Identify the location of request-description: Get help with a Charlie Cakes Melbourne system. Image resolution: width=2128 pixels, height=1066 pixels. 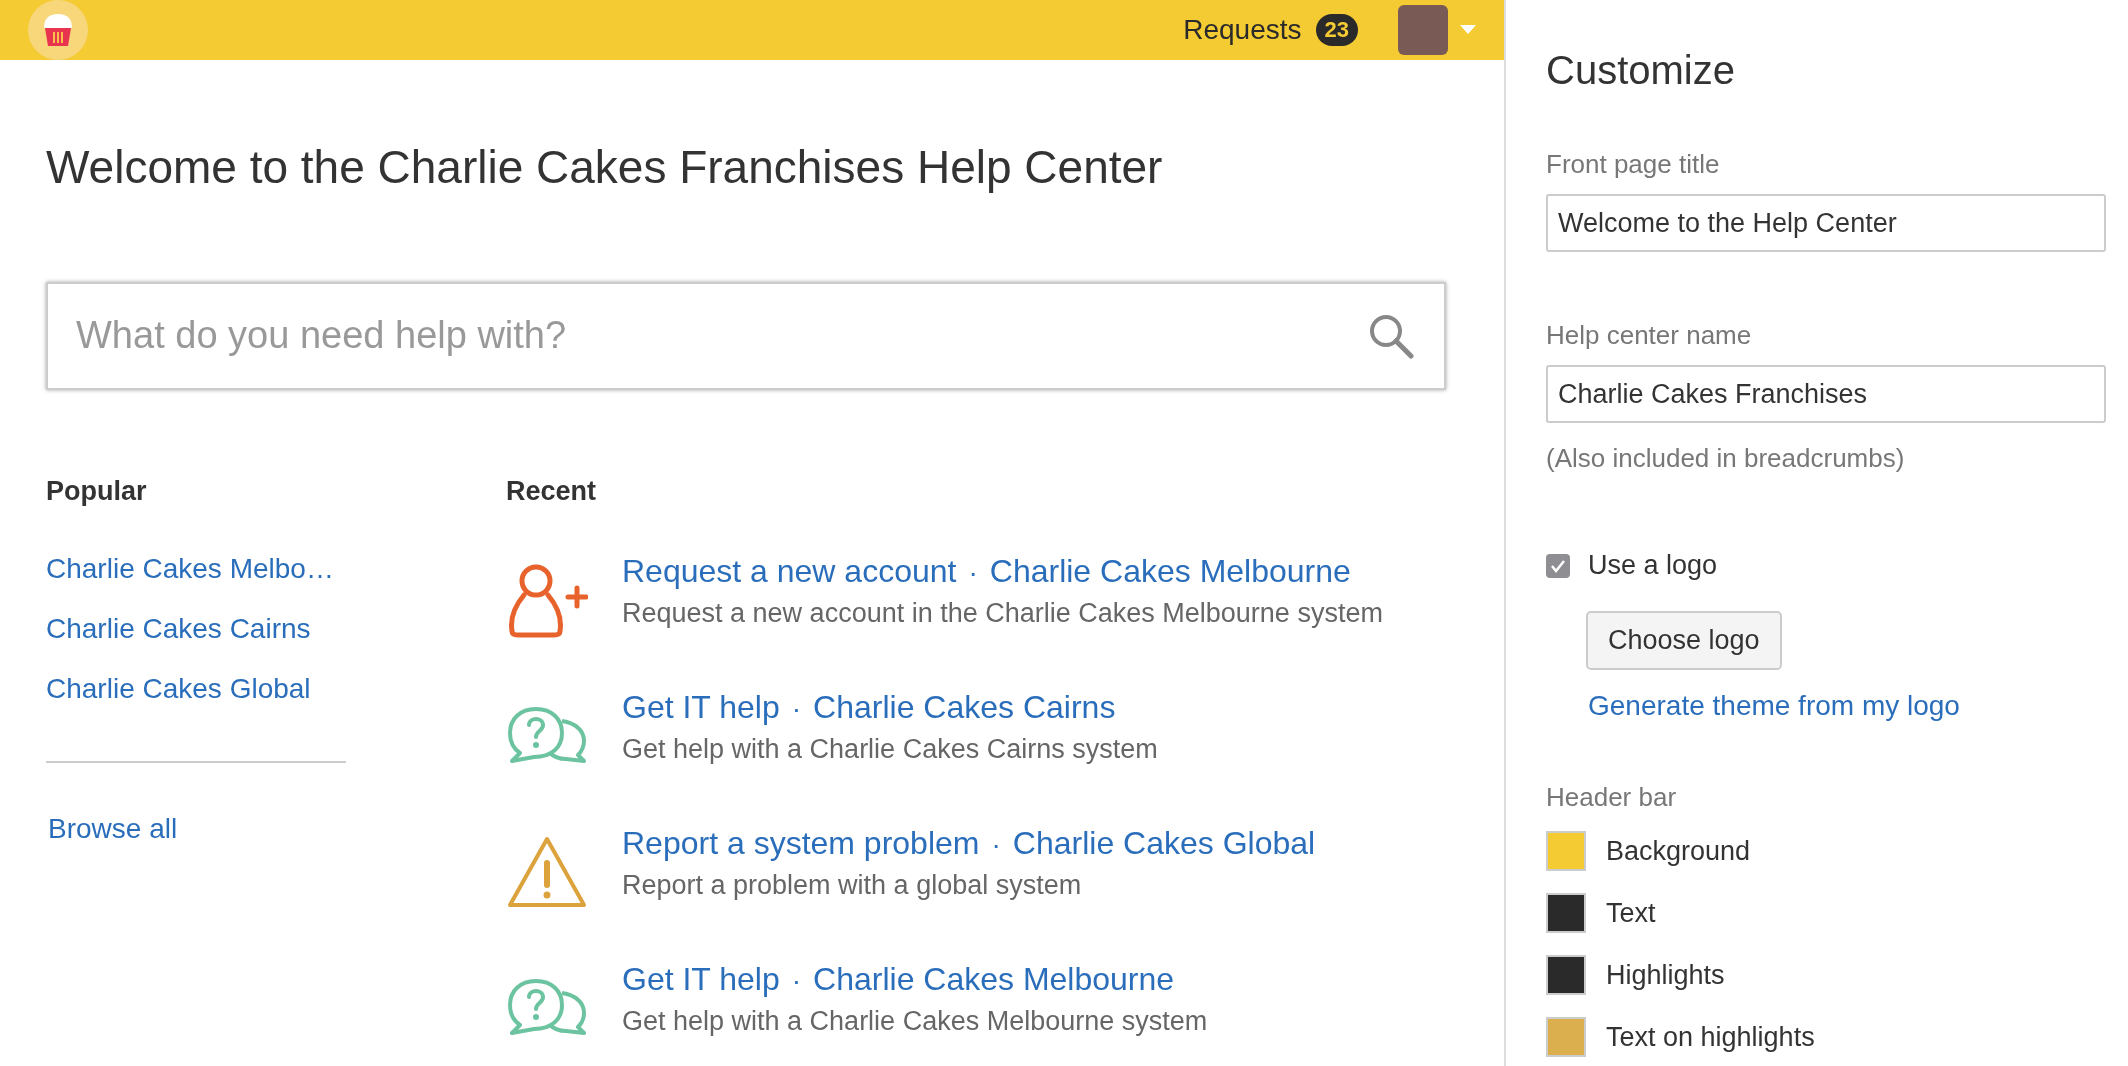
(915, 1021).